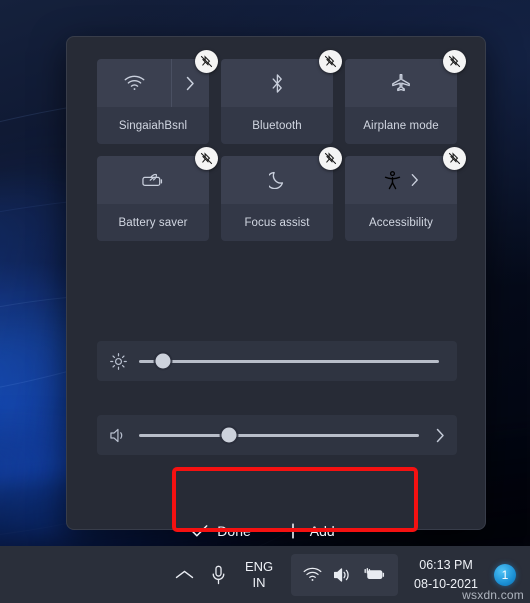  I want to click on plus-icon, so click(293, 531).